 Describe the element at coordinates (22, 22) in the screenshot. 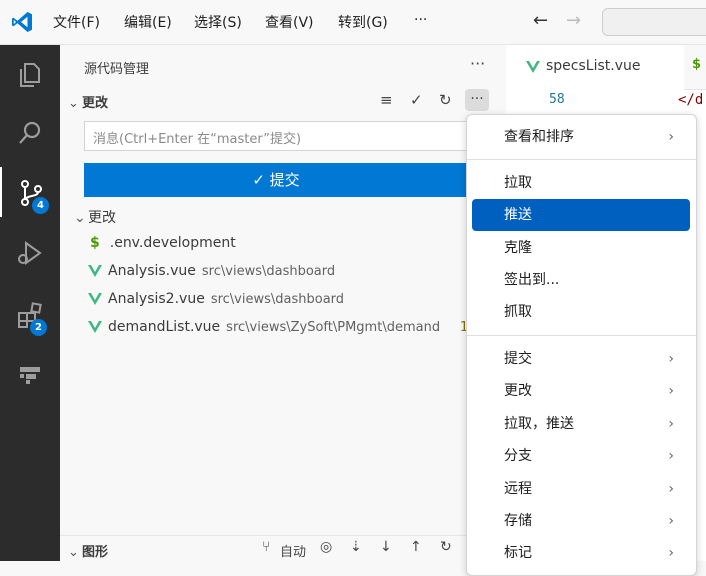

I see `vscode-logo-icon` at that location.